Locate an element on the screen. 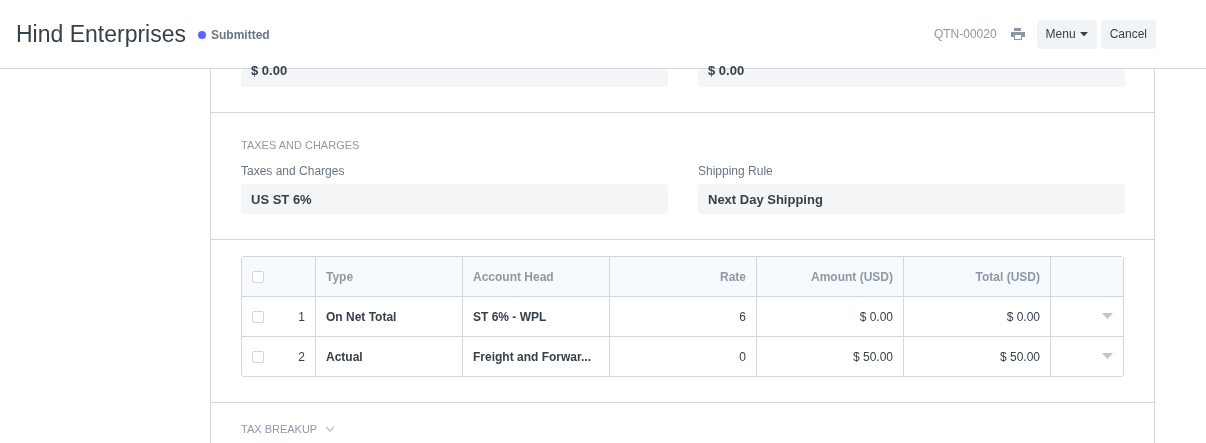 The width and height of the screenshot is (1206, 443). status-label: Submitted is located at coordinates (240, 35).